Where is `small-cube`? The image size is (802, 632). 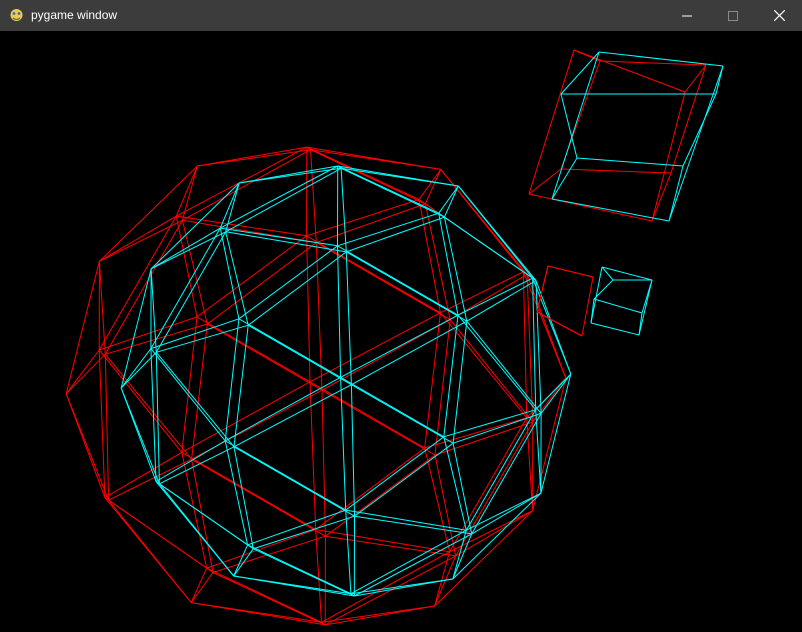 small-cube is located at coordinates (594, 301).